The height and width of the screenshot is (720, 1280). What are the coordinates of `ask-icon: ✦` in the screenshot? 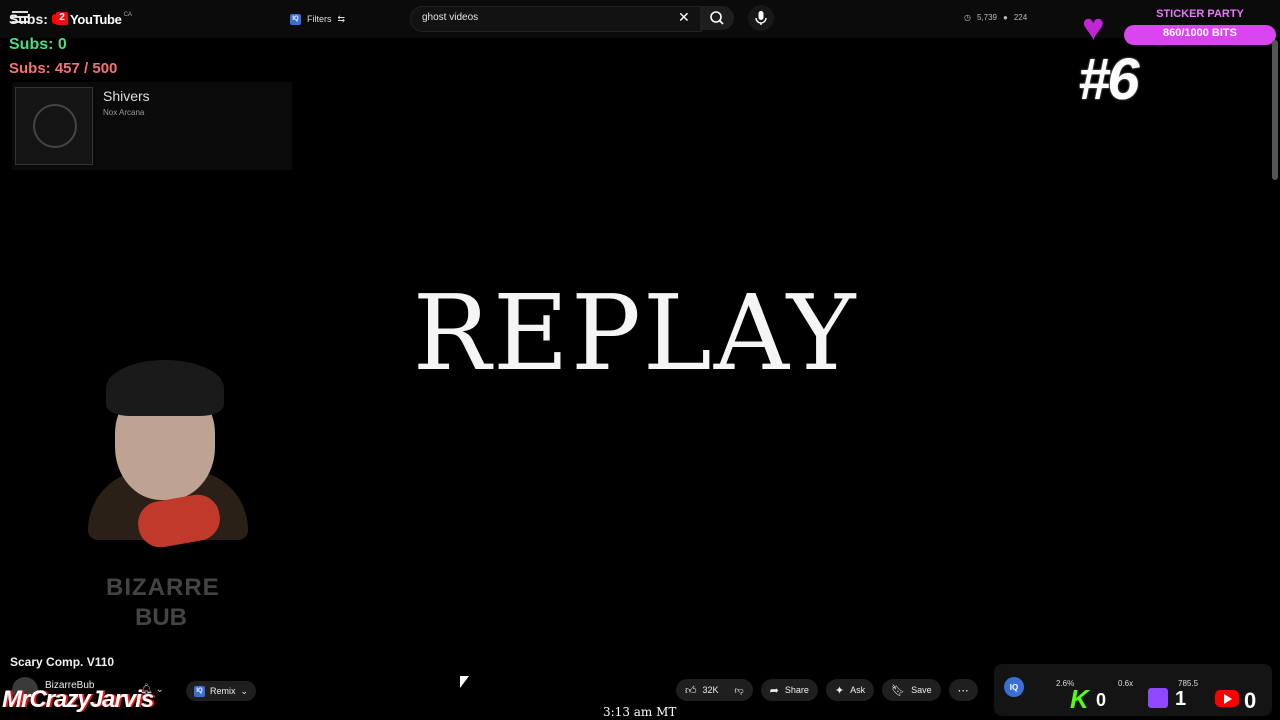 It's located at (839, 690).